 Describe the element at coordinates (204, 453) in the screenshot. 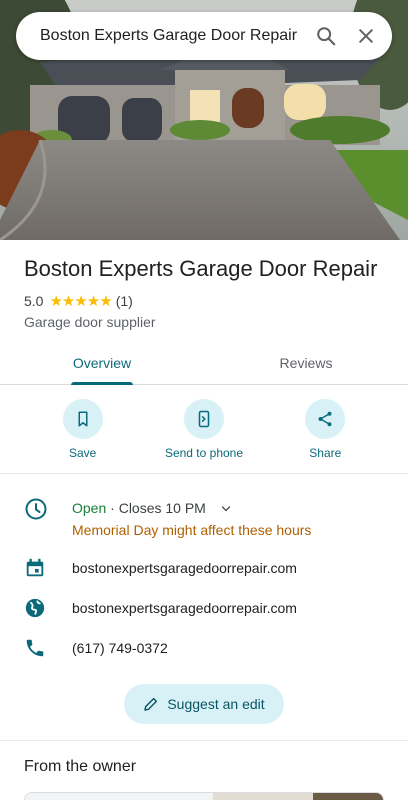

I see `send-to-phone-label: Send to phone` at that location.